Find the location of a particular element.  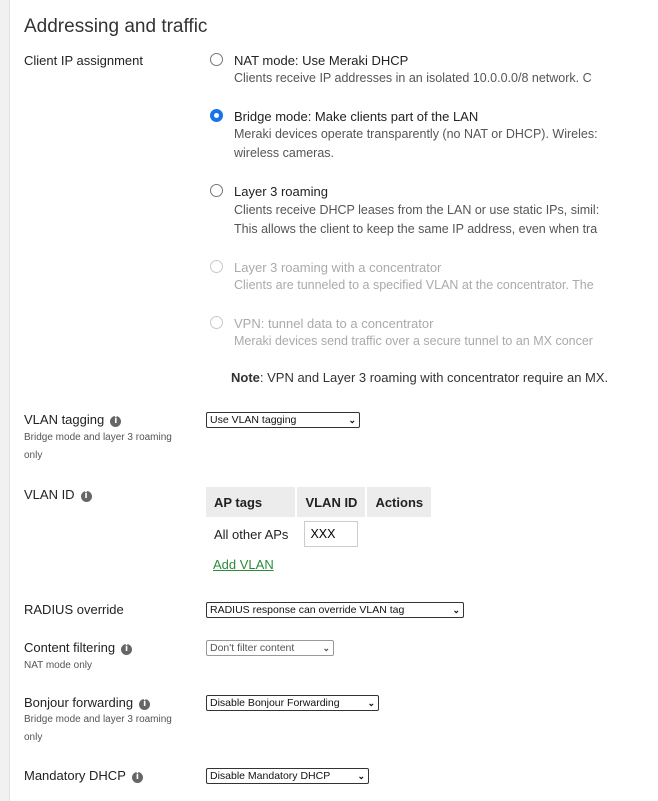

col-actions: Actions is located at coordinates (400, 502).